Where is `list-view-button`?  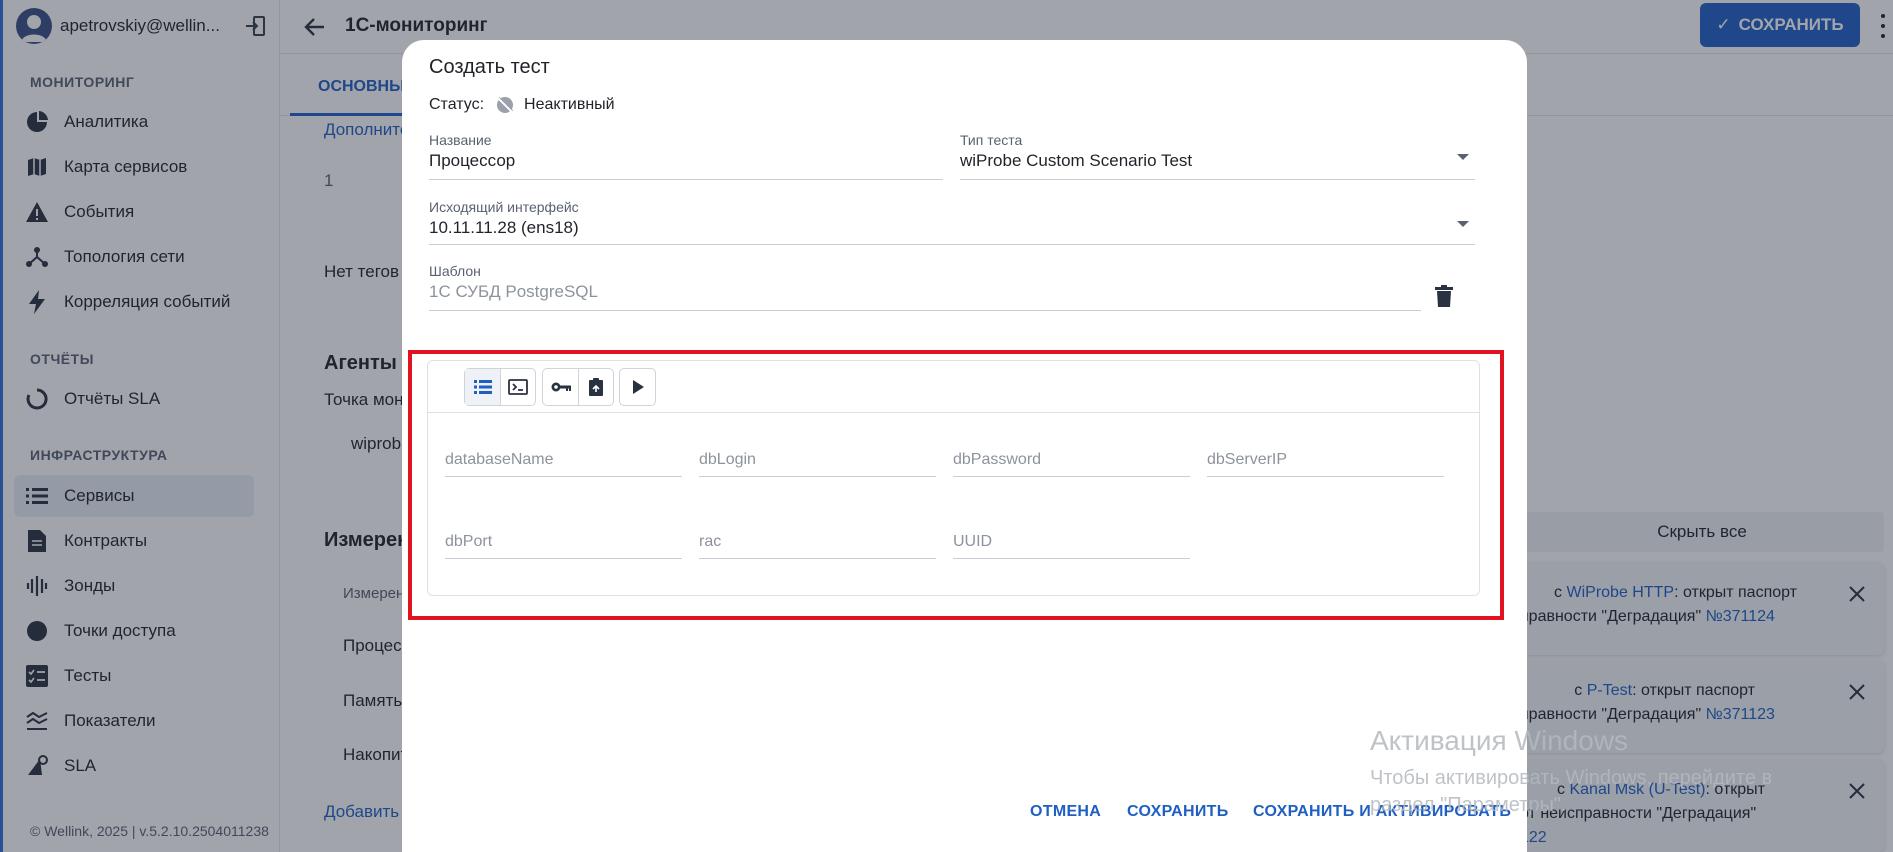
list-view-button is located at coordinates (482, 387).